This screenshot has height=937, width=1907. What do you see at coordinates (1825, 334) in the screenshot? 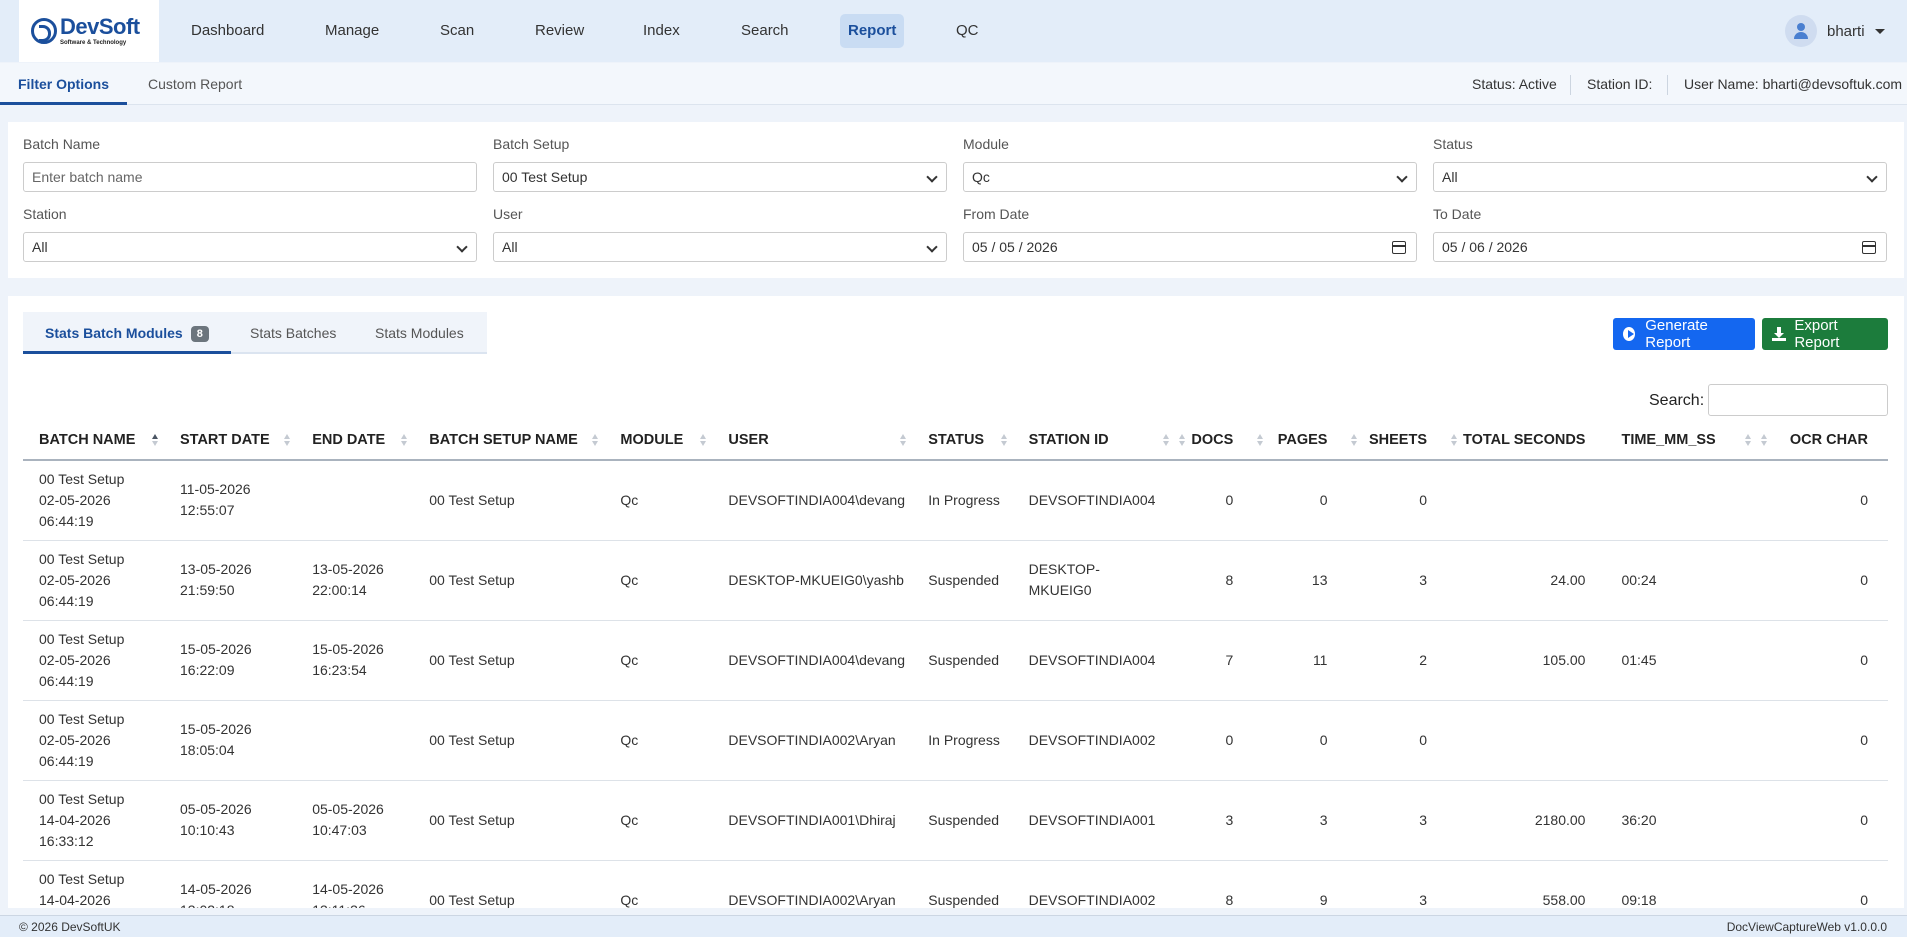
I see `export-report-button: Export Report` at bounding box center [1825, 334].